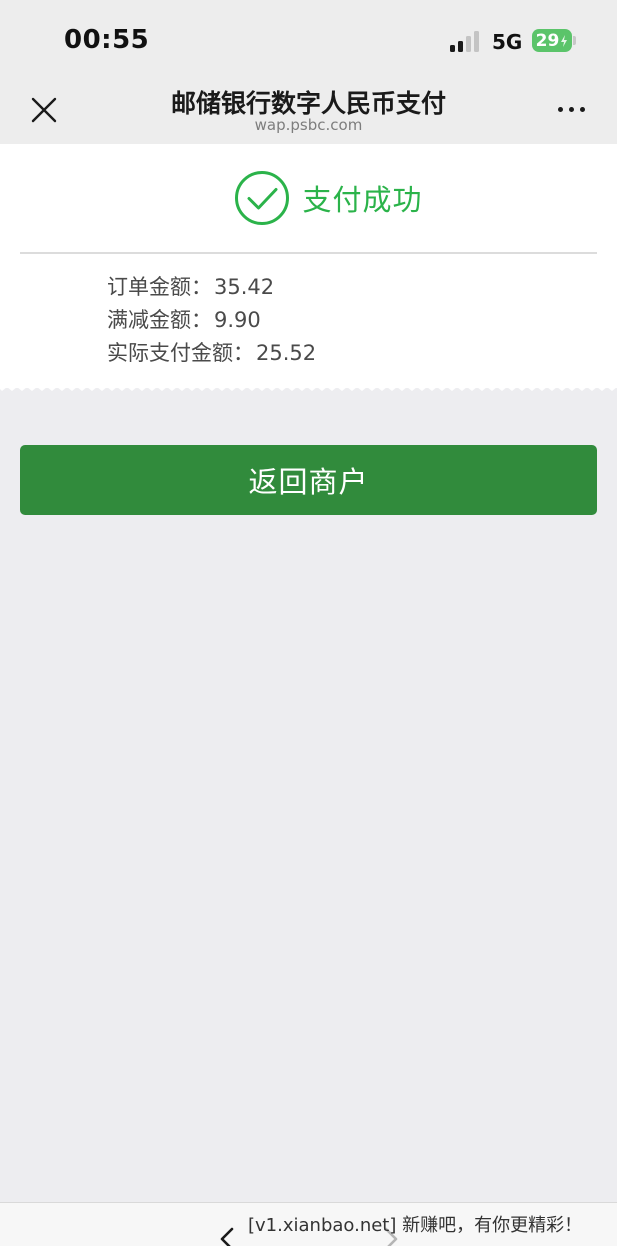 This screenshot has width=617, height=1246. I want to click on actual-paid-label: 实际支付金额：, so click(180, 353).